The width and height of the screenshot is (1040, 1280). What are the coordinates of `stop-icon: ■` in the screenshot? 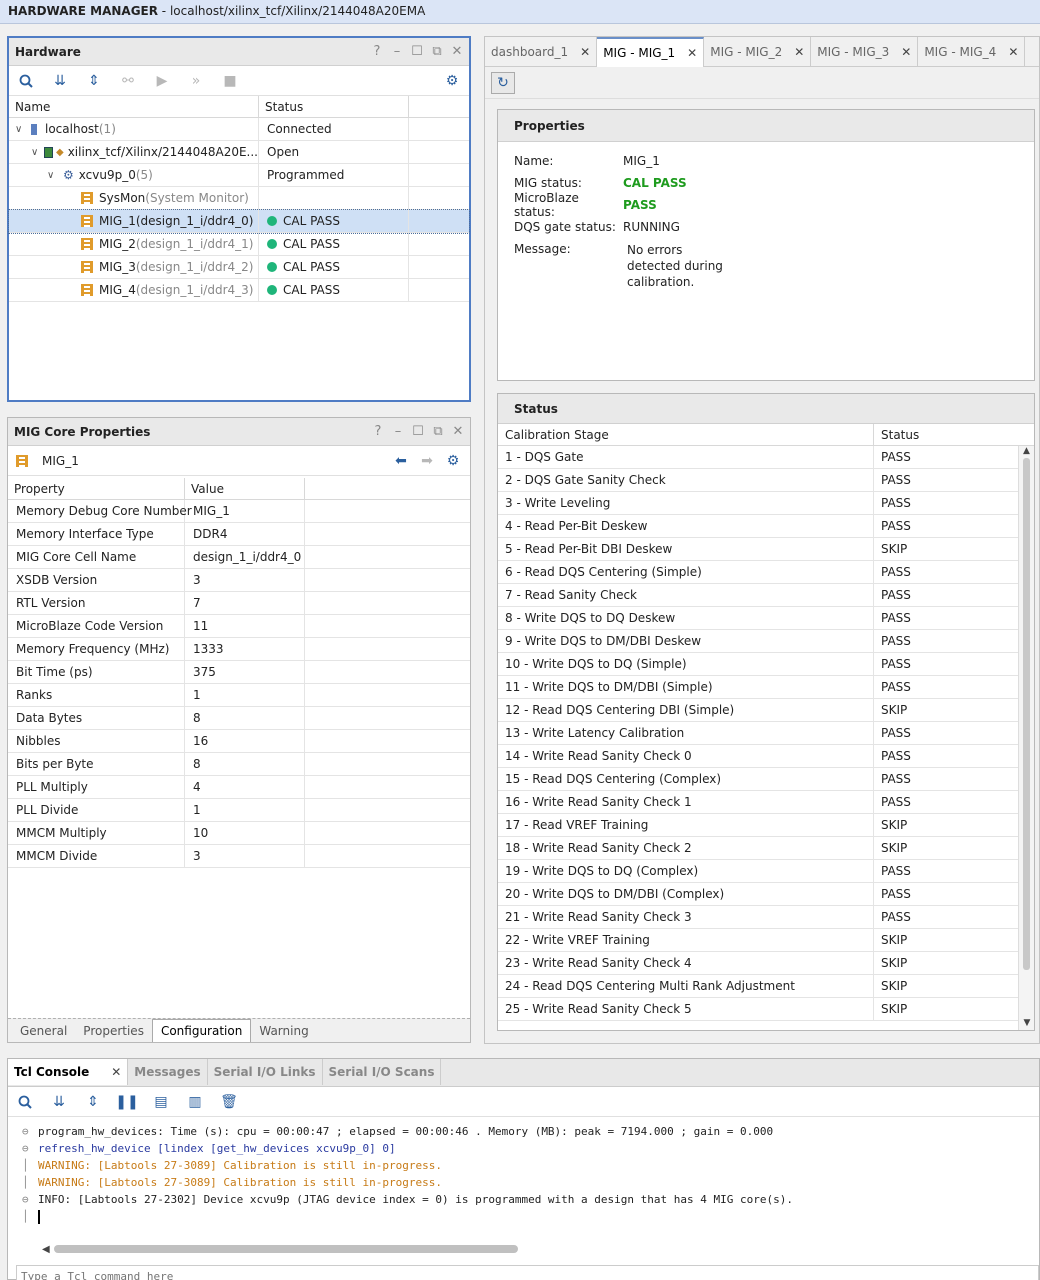 It's located at (230, 81).